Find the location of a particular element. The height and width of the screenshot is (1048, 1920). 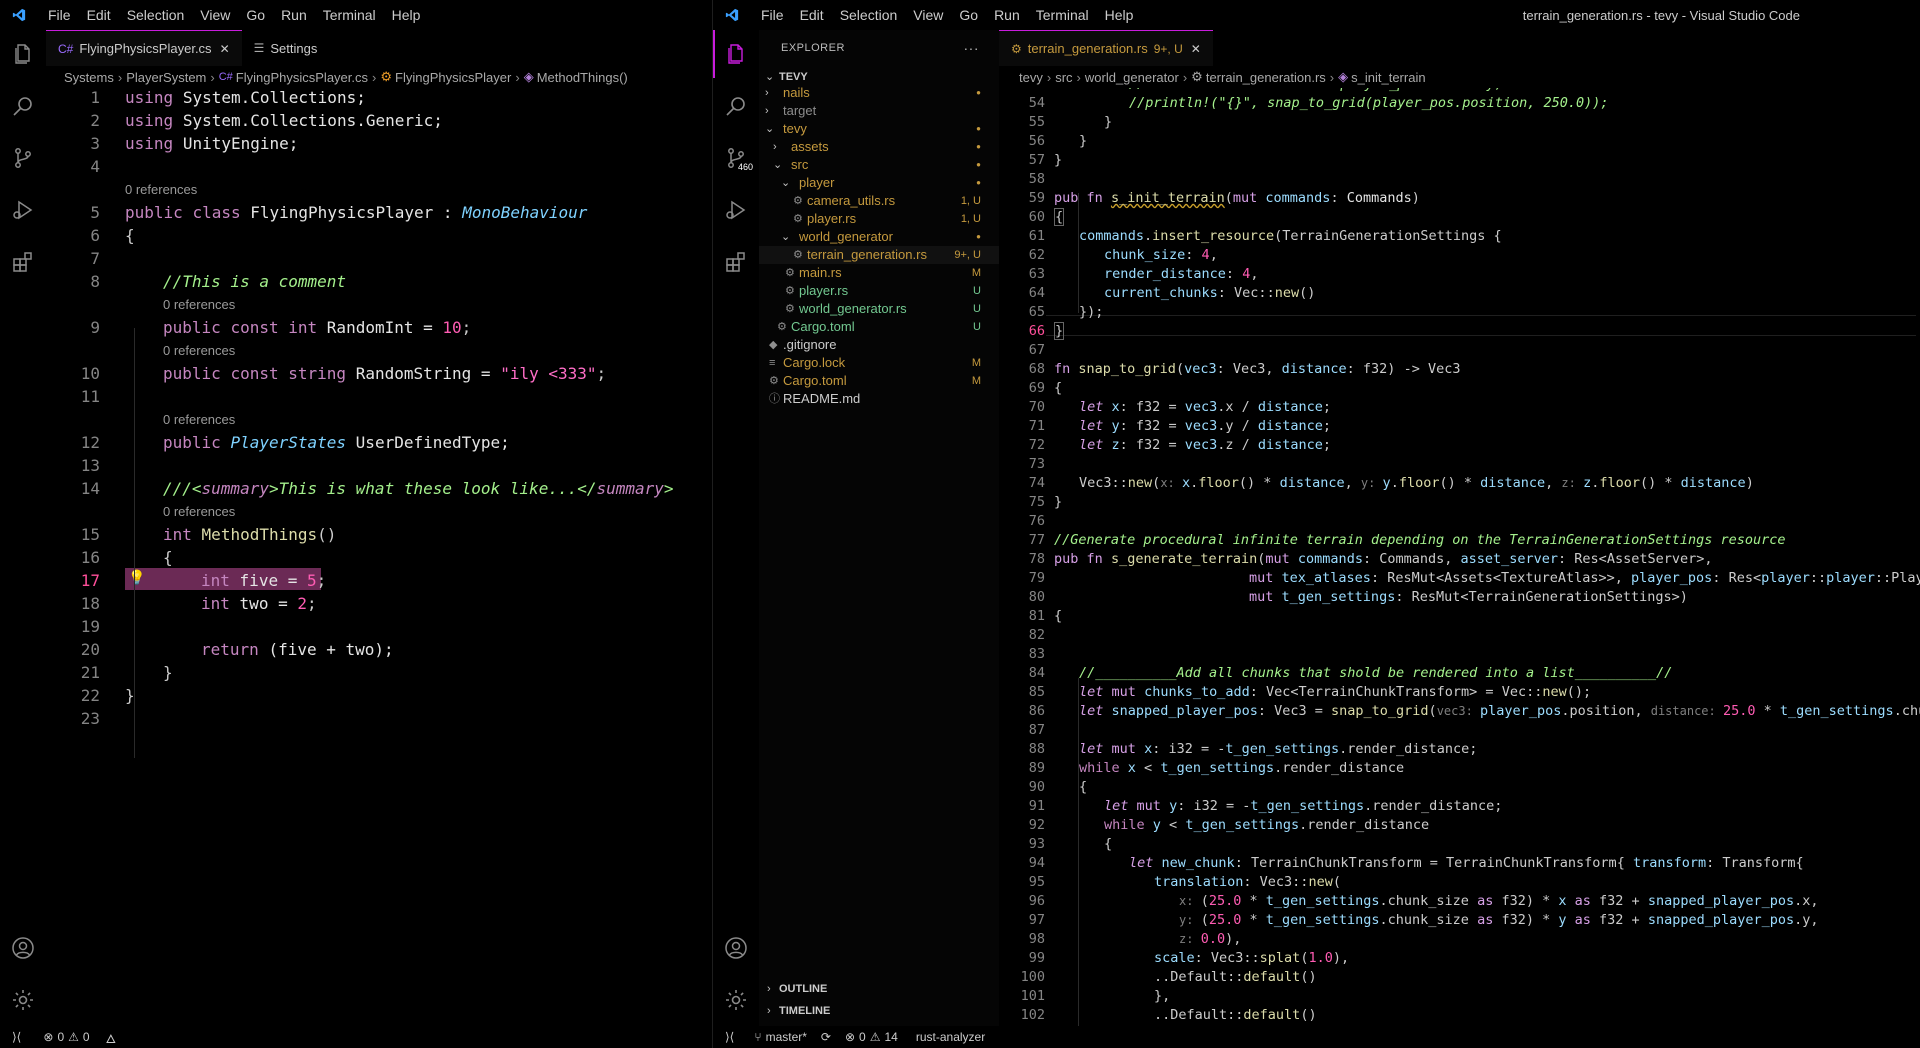

outline-section: › OUTLINE is located at coordinates (879, 989).